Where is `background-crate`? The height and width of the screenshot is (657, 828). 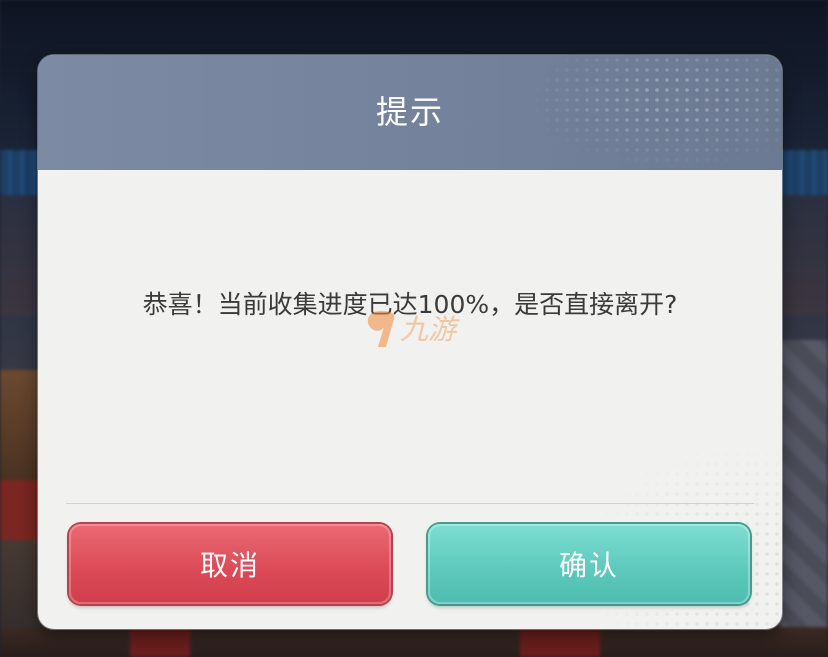 background-crate is located at coordinates (20, 425).